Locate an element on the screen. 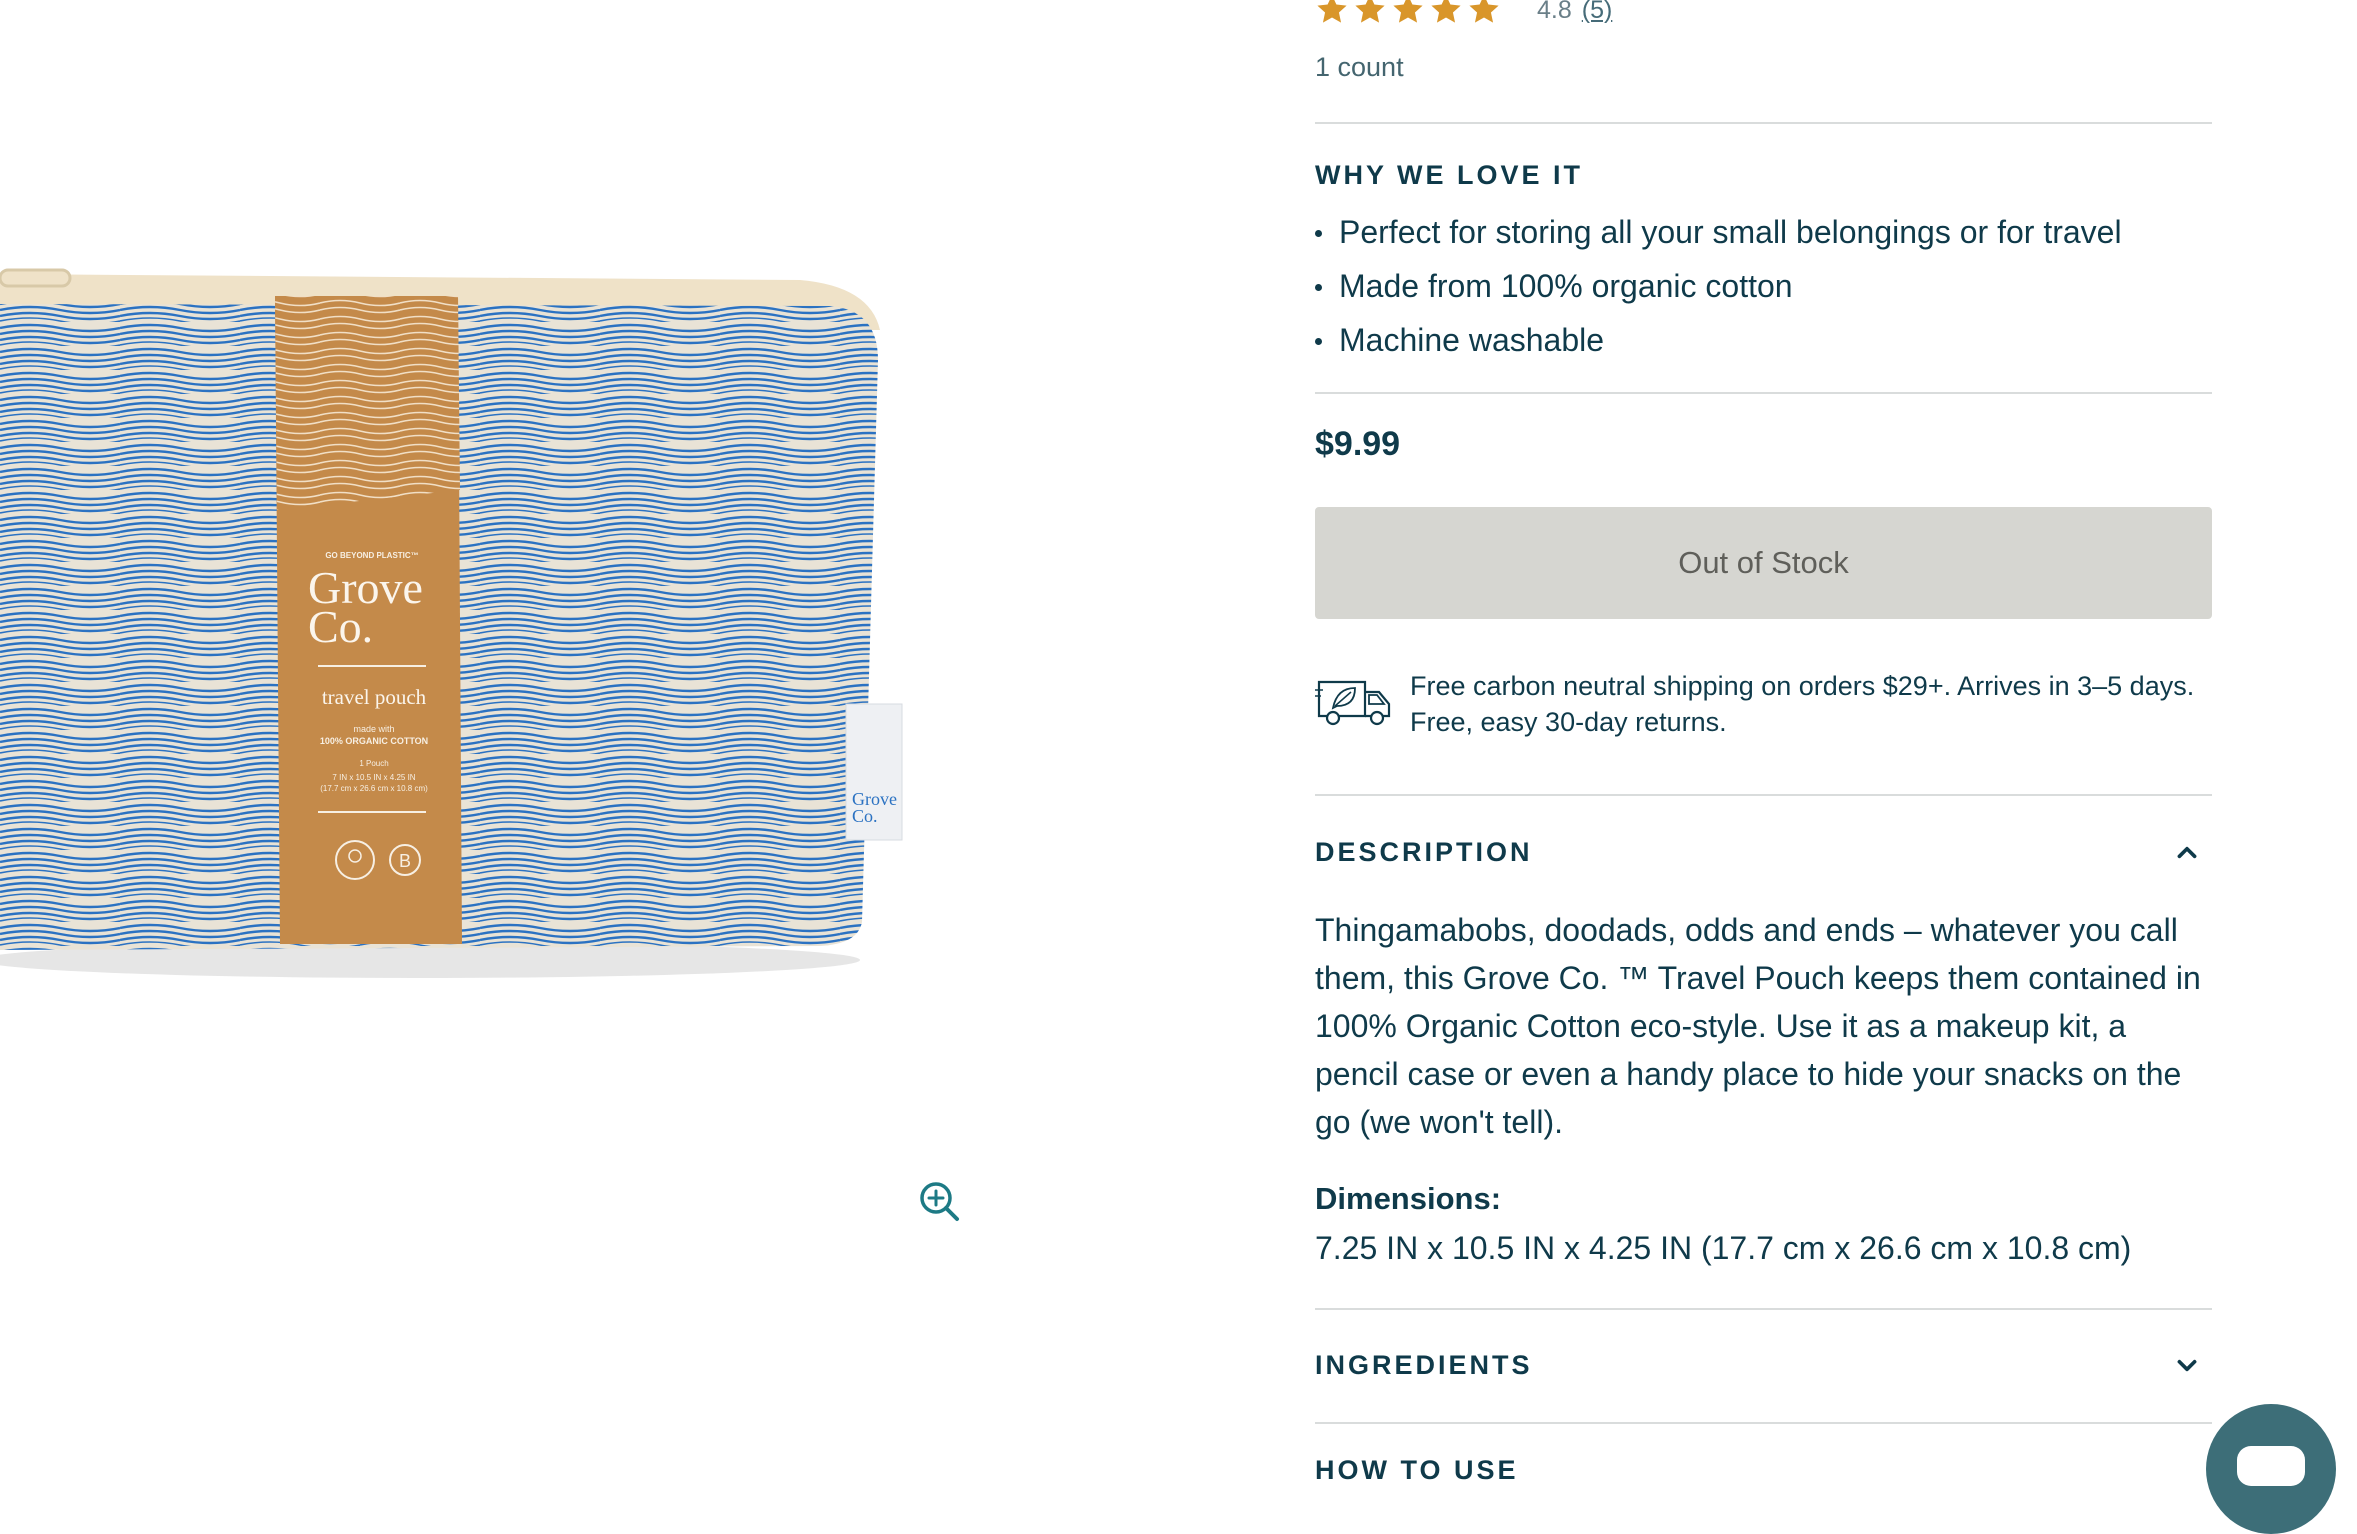 This screenshot has width=2357, height=1534. accordion-description-header: DESCRIPTION is located at coordinates (1763, 852).